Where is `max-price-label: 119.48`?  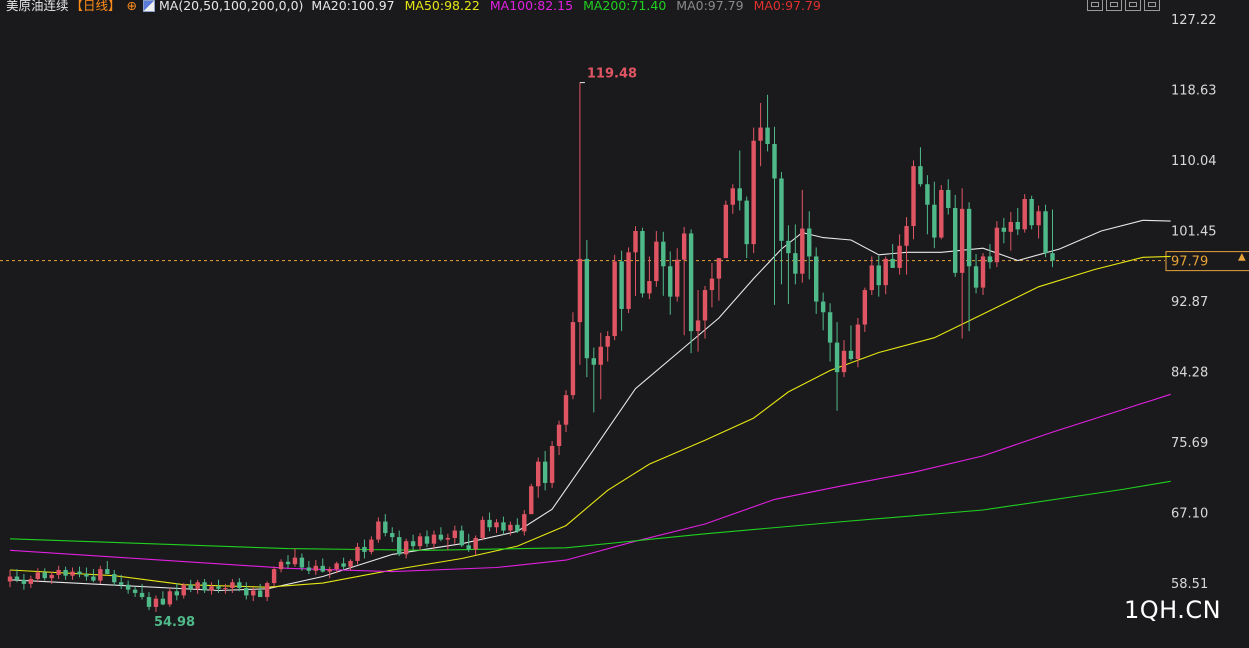
max-price-label: 119.48 is located at coordinates (612, 74).